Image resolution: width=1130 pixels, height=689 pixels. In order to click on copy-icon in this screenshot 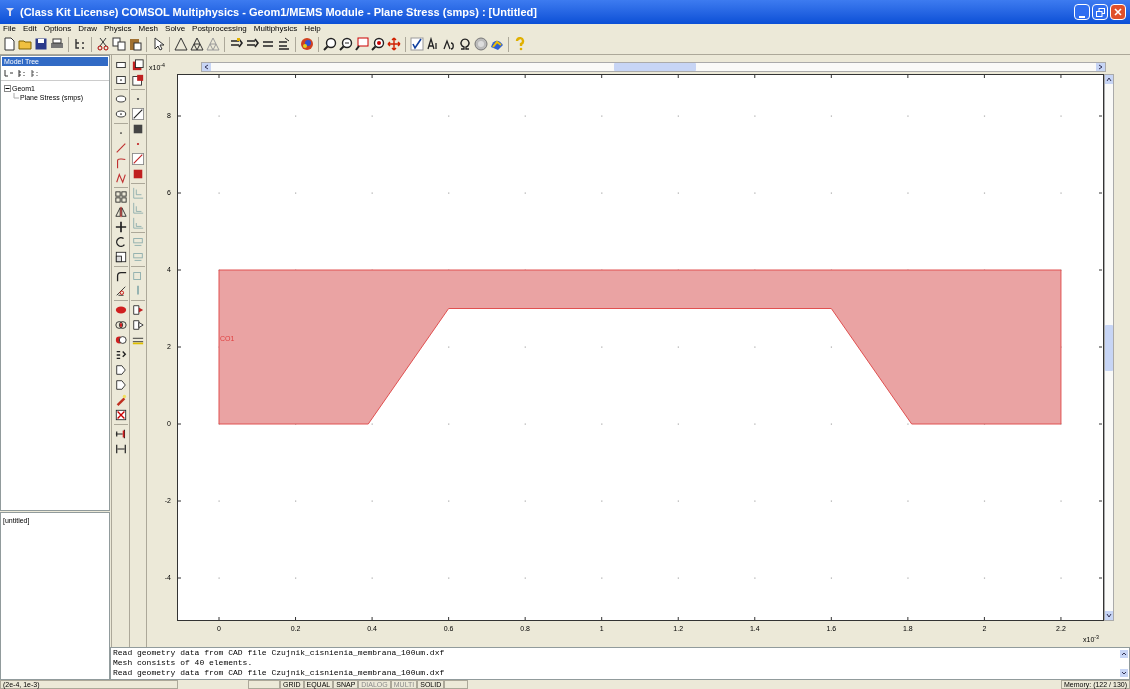, I will do `click(119, 44)`.